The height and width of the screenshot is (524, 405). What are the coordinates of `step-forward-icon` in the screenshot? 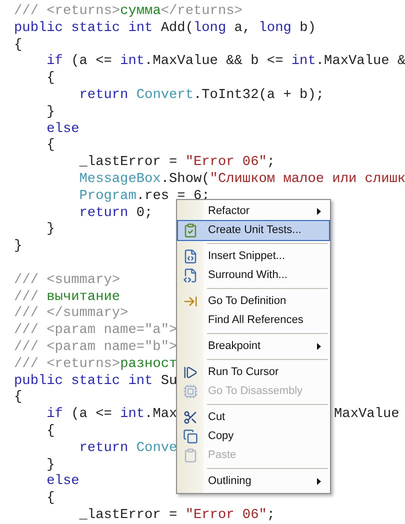 It's located at (190, 372).